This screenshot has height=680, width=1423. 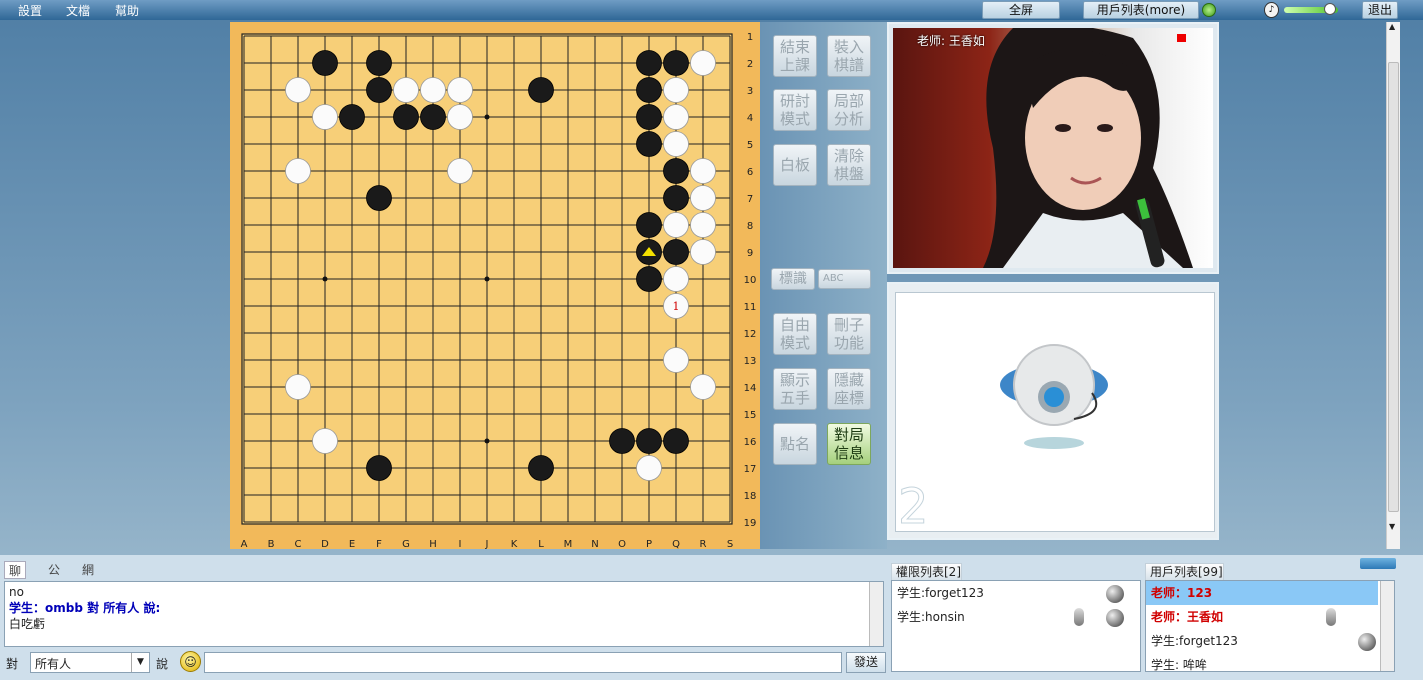 I want to click on scroll-up-icon: ▲, so click(x=1392, y=26).